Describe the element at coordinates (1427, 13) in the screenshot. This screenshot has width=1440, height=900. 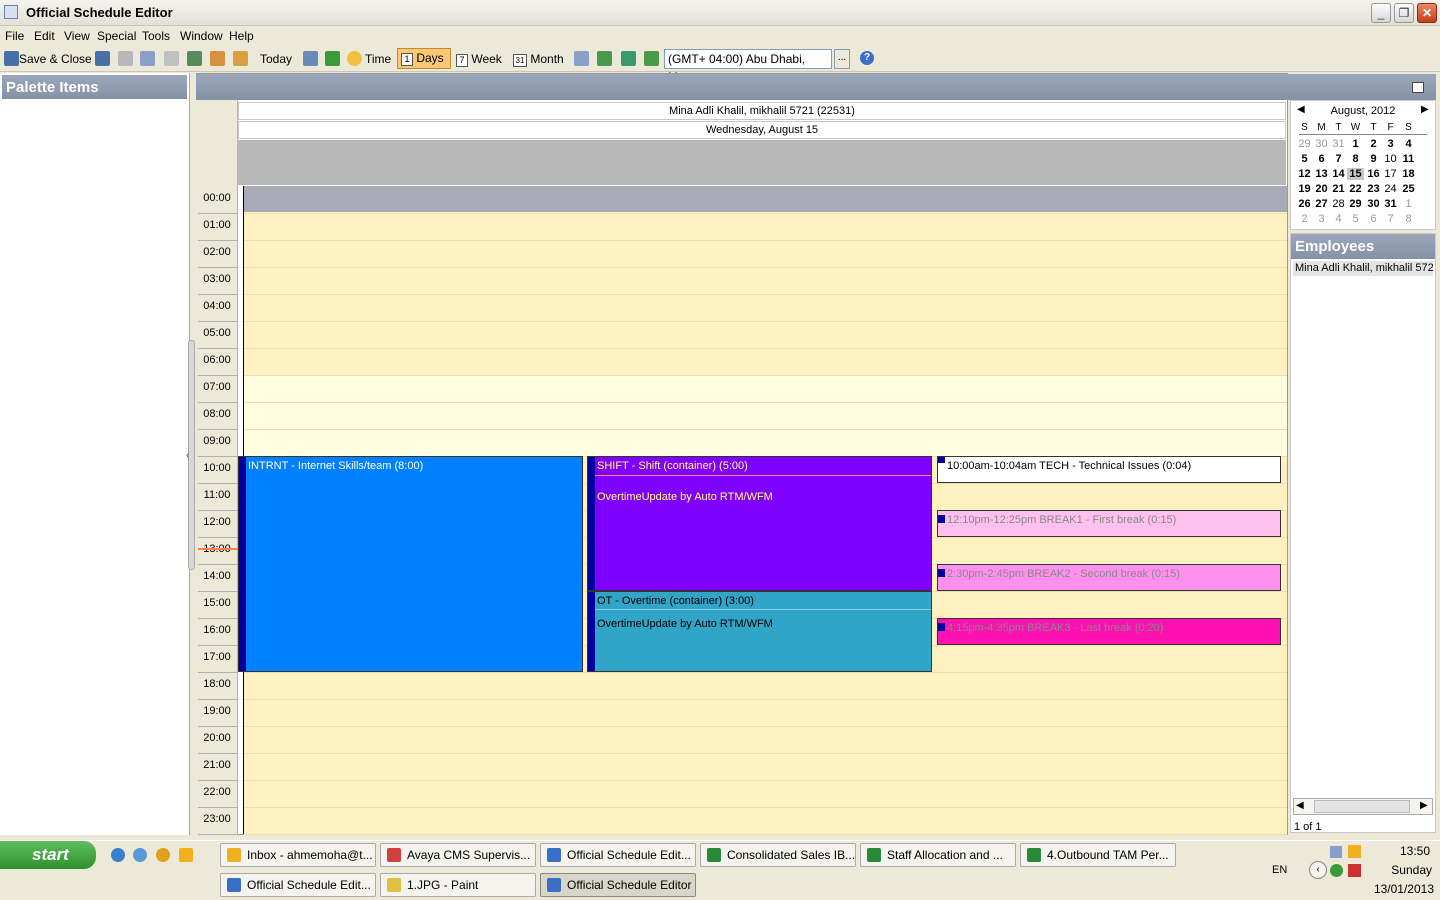
I see `close-button: ✕` at that location.